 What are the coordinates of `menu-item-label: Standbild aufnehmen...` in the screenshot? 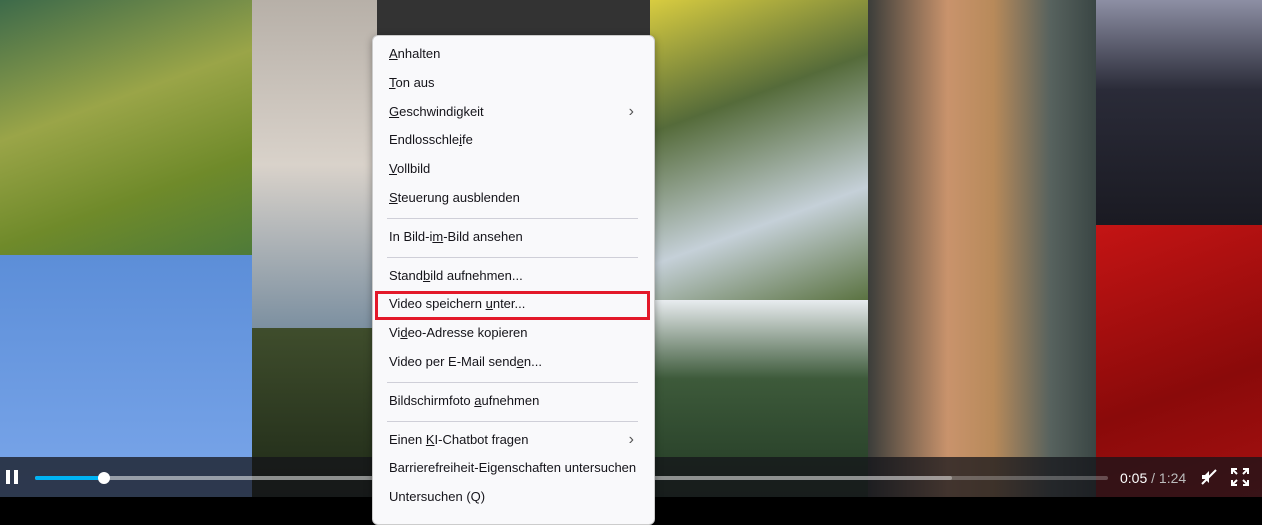 It's located at (456, 275).